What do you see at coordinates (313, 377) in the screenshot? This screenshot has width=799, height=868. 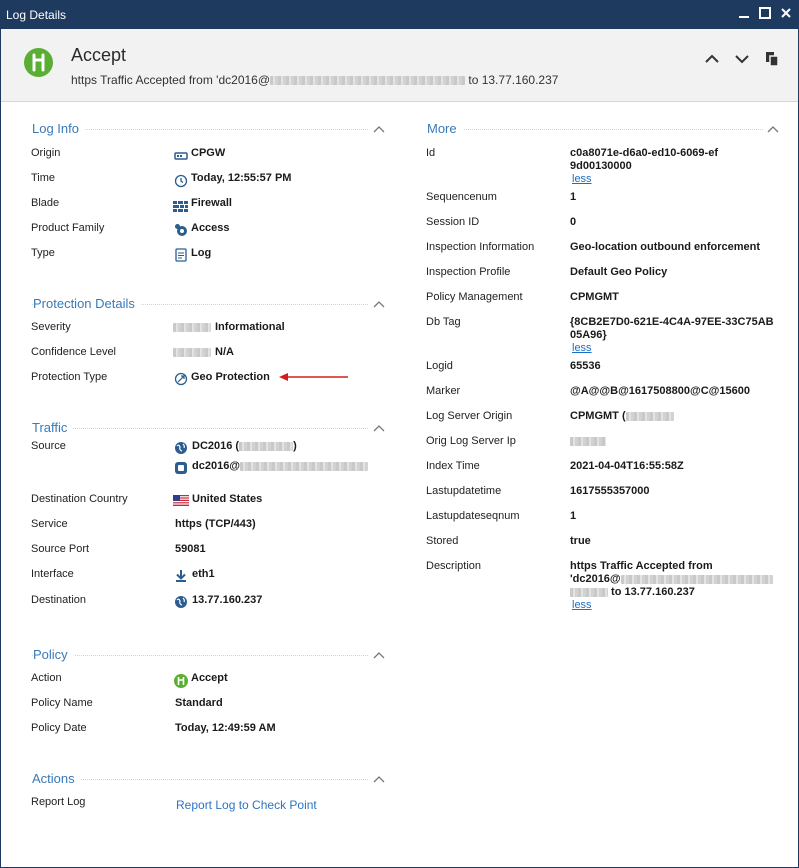 I see `annotation-arrow-icon` at bounding box center [313, 377].